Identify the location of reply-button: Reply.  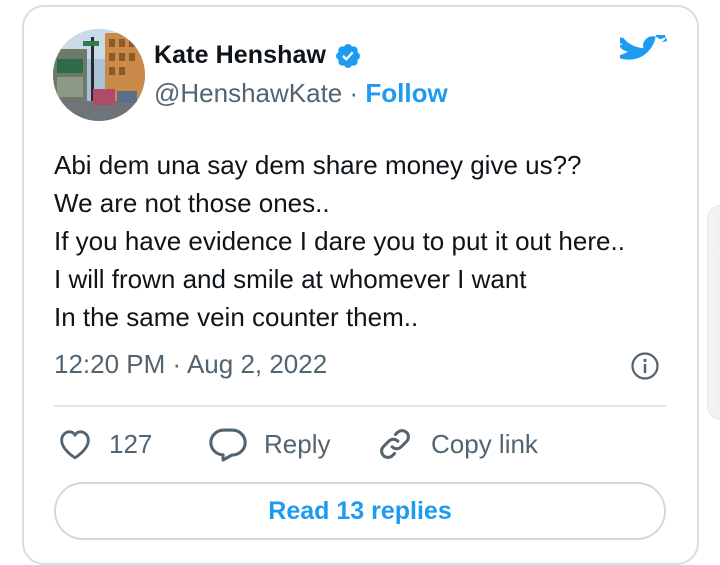
(269, 444).